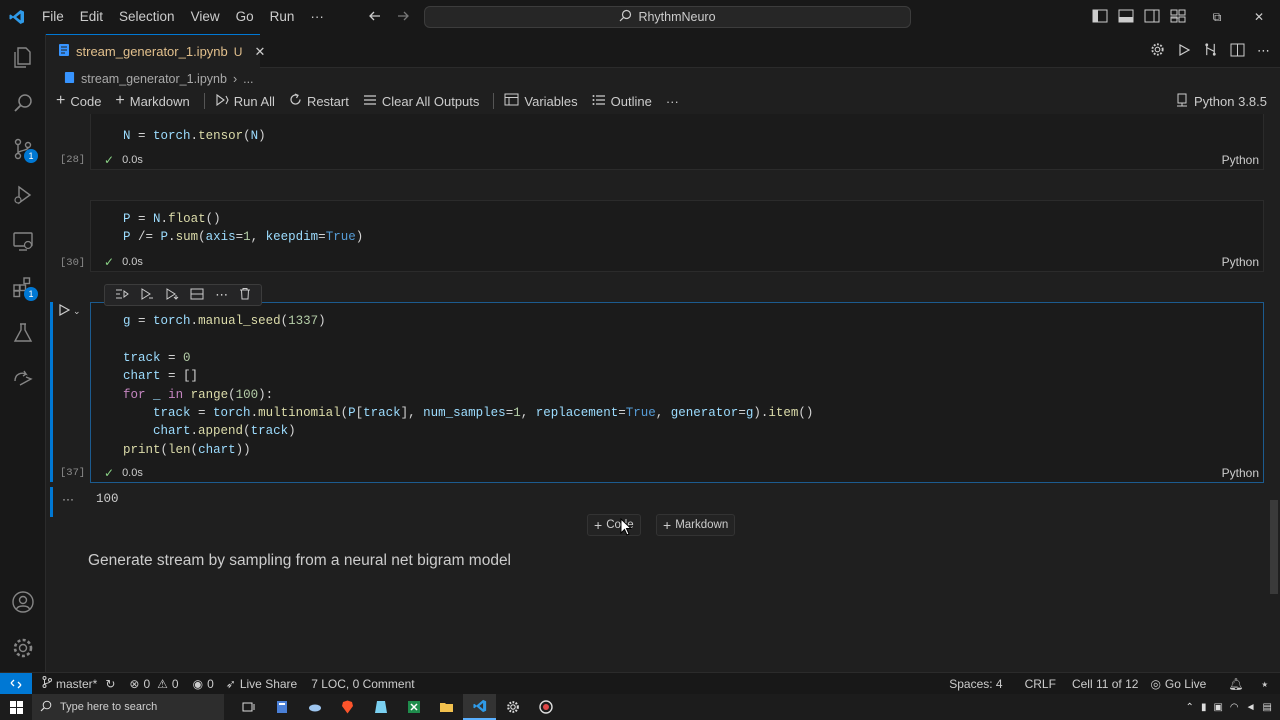 This screenshot has width=1280, height=720. I want to click on excel-app-icon, so click(413, 707).